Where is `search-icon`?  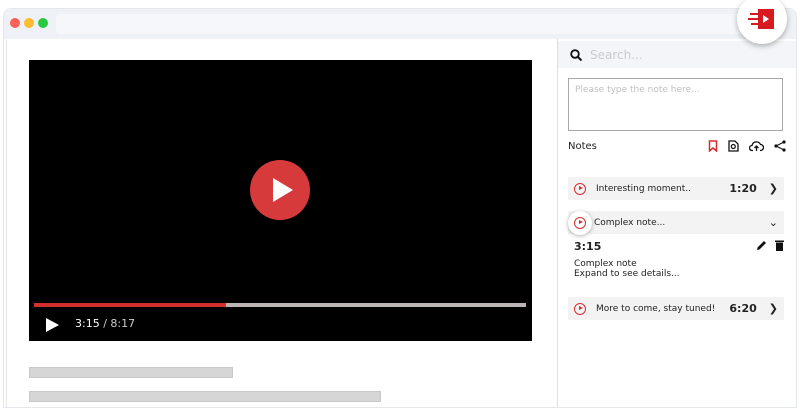
search-icon is located at coordinates (576, 54).